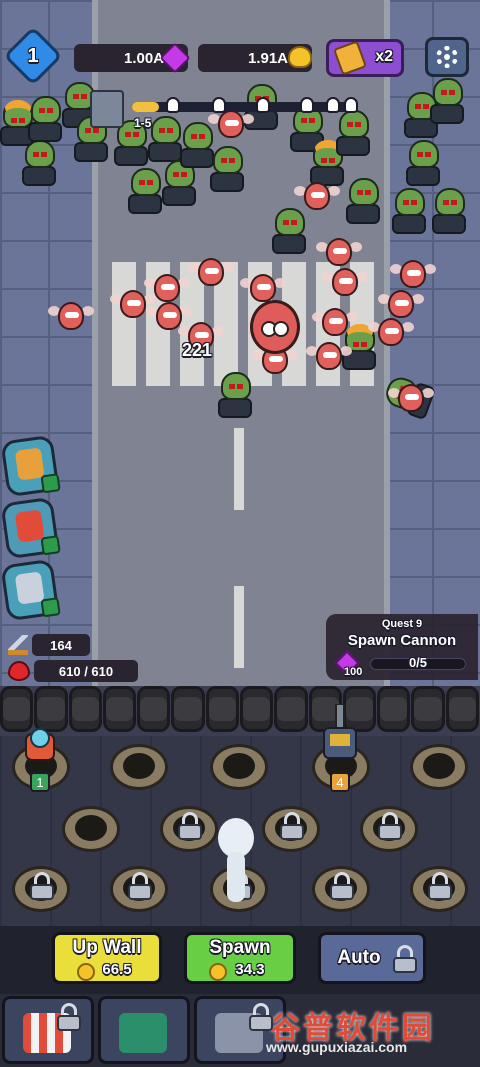 This screenshot has width=480, height=1067. What do you see at coordinates (337, 1047) in the screenshot?
I see `watermark-url: www.gupuxiazai.com` at bounding box center [337, 1047].